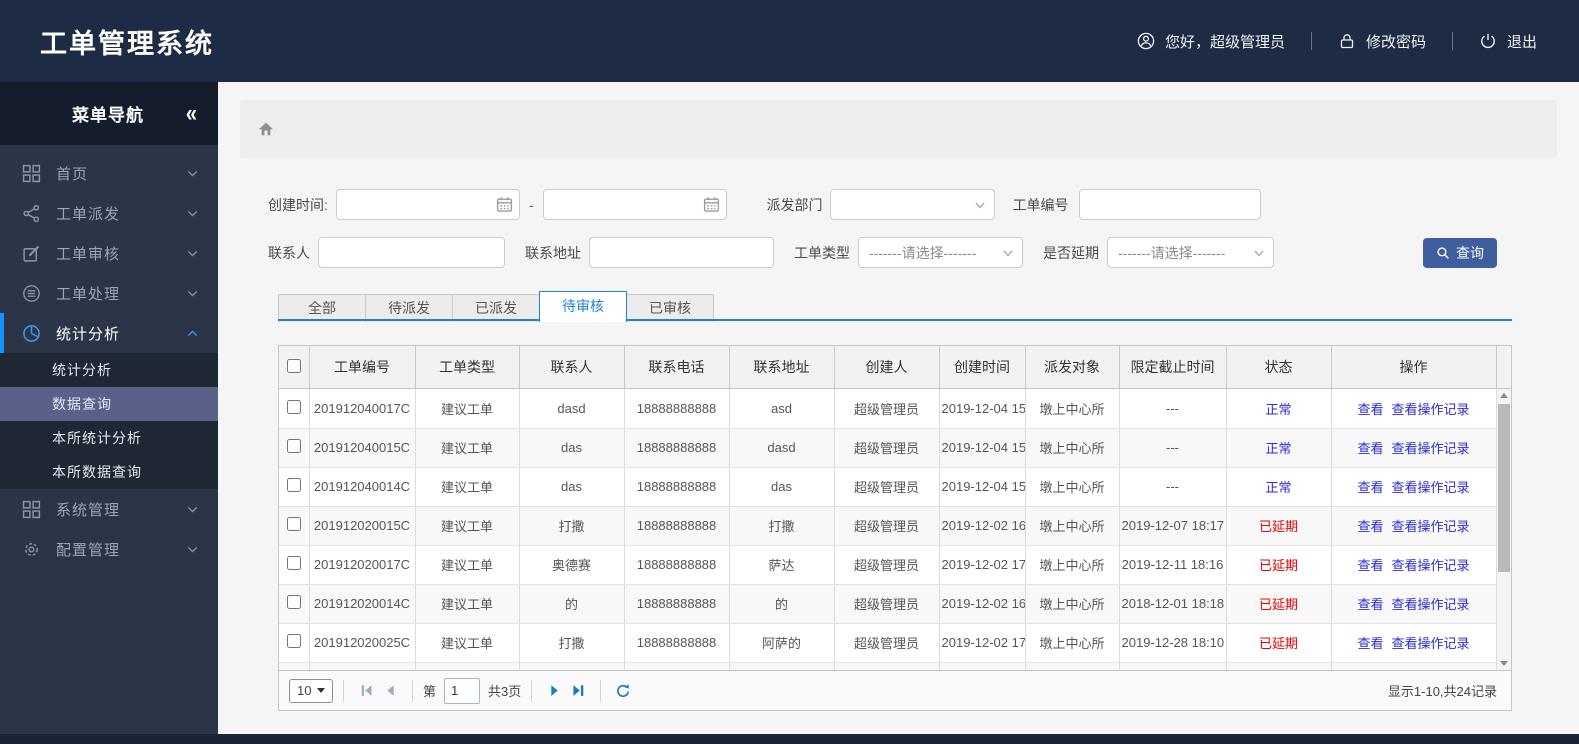  What do you see at coordinates (1395, 42) in the screenshot?
I see `change-password-label: 修改密码` at bounding box center [1395, 42].